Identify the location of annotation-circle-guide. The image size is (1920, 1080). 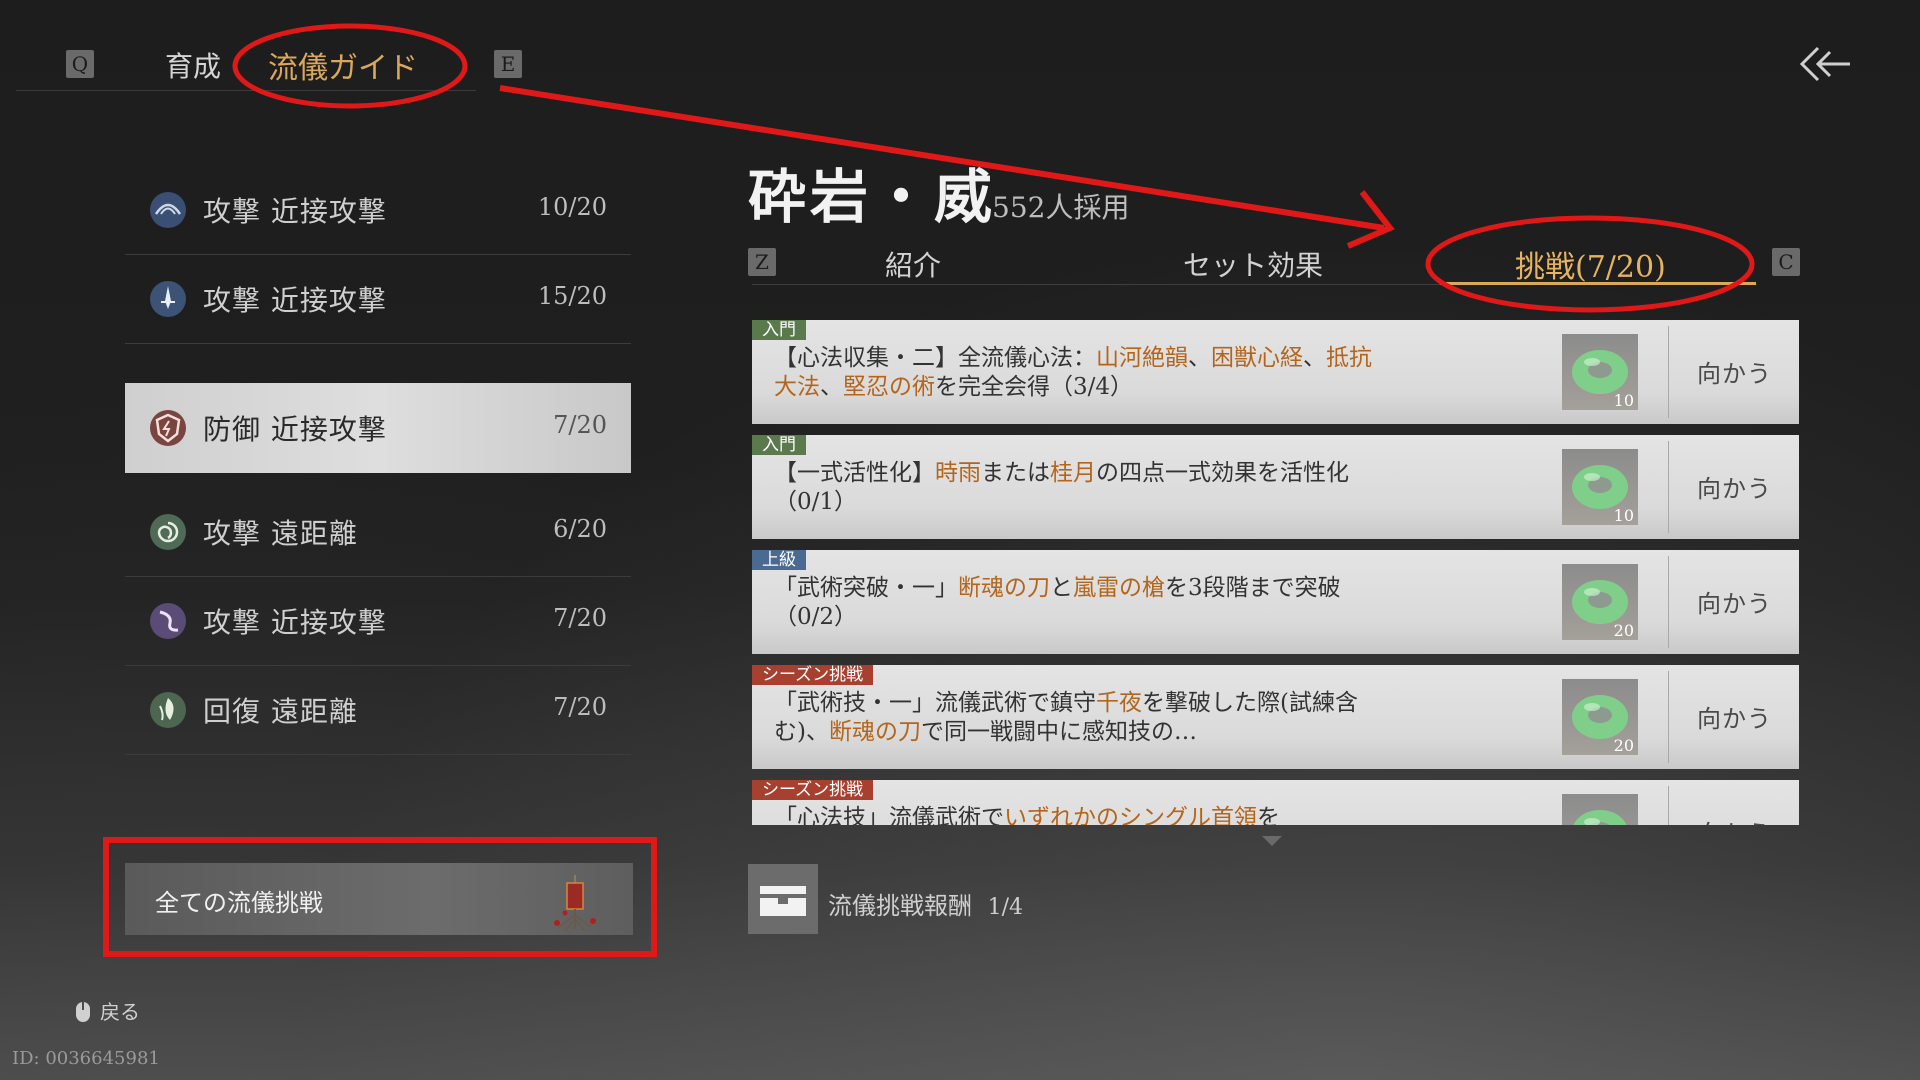
(350, 66).